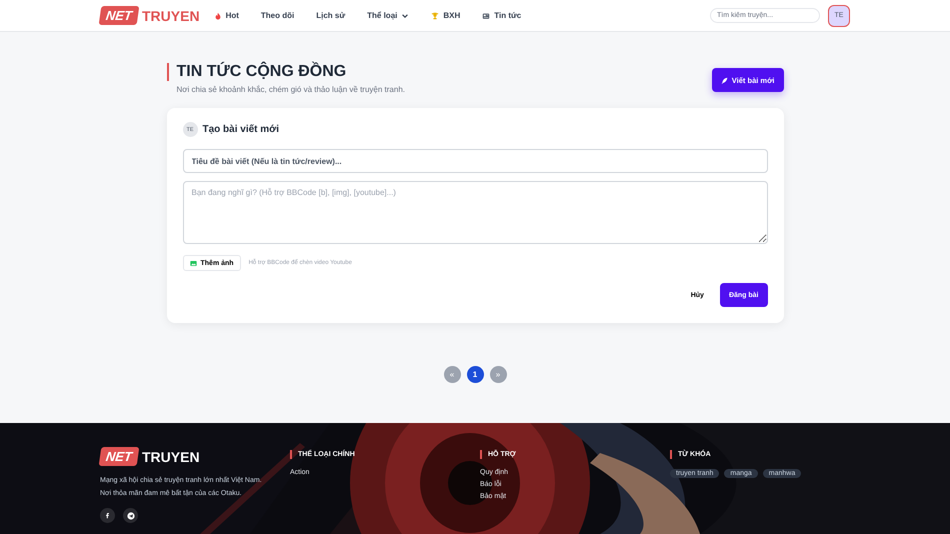 The width and height of the screenshot is (950, 534). What do you see at coordinates (388, 15) in the screenshot?
I see `nav-link: Thể loại` at bounding box center [388, 15].